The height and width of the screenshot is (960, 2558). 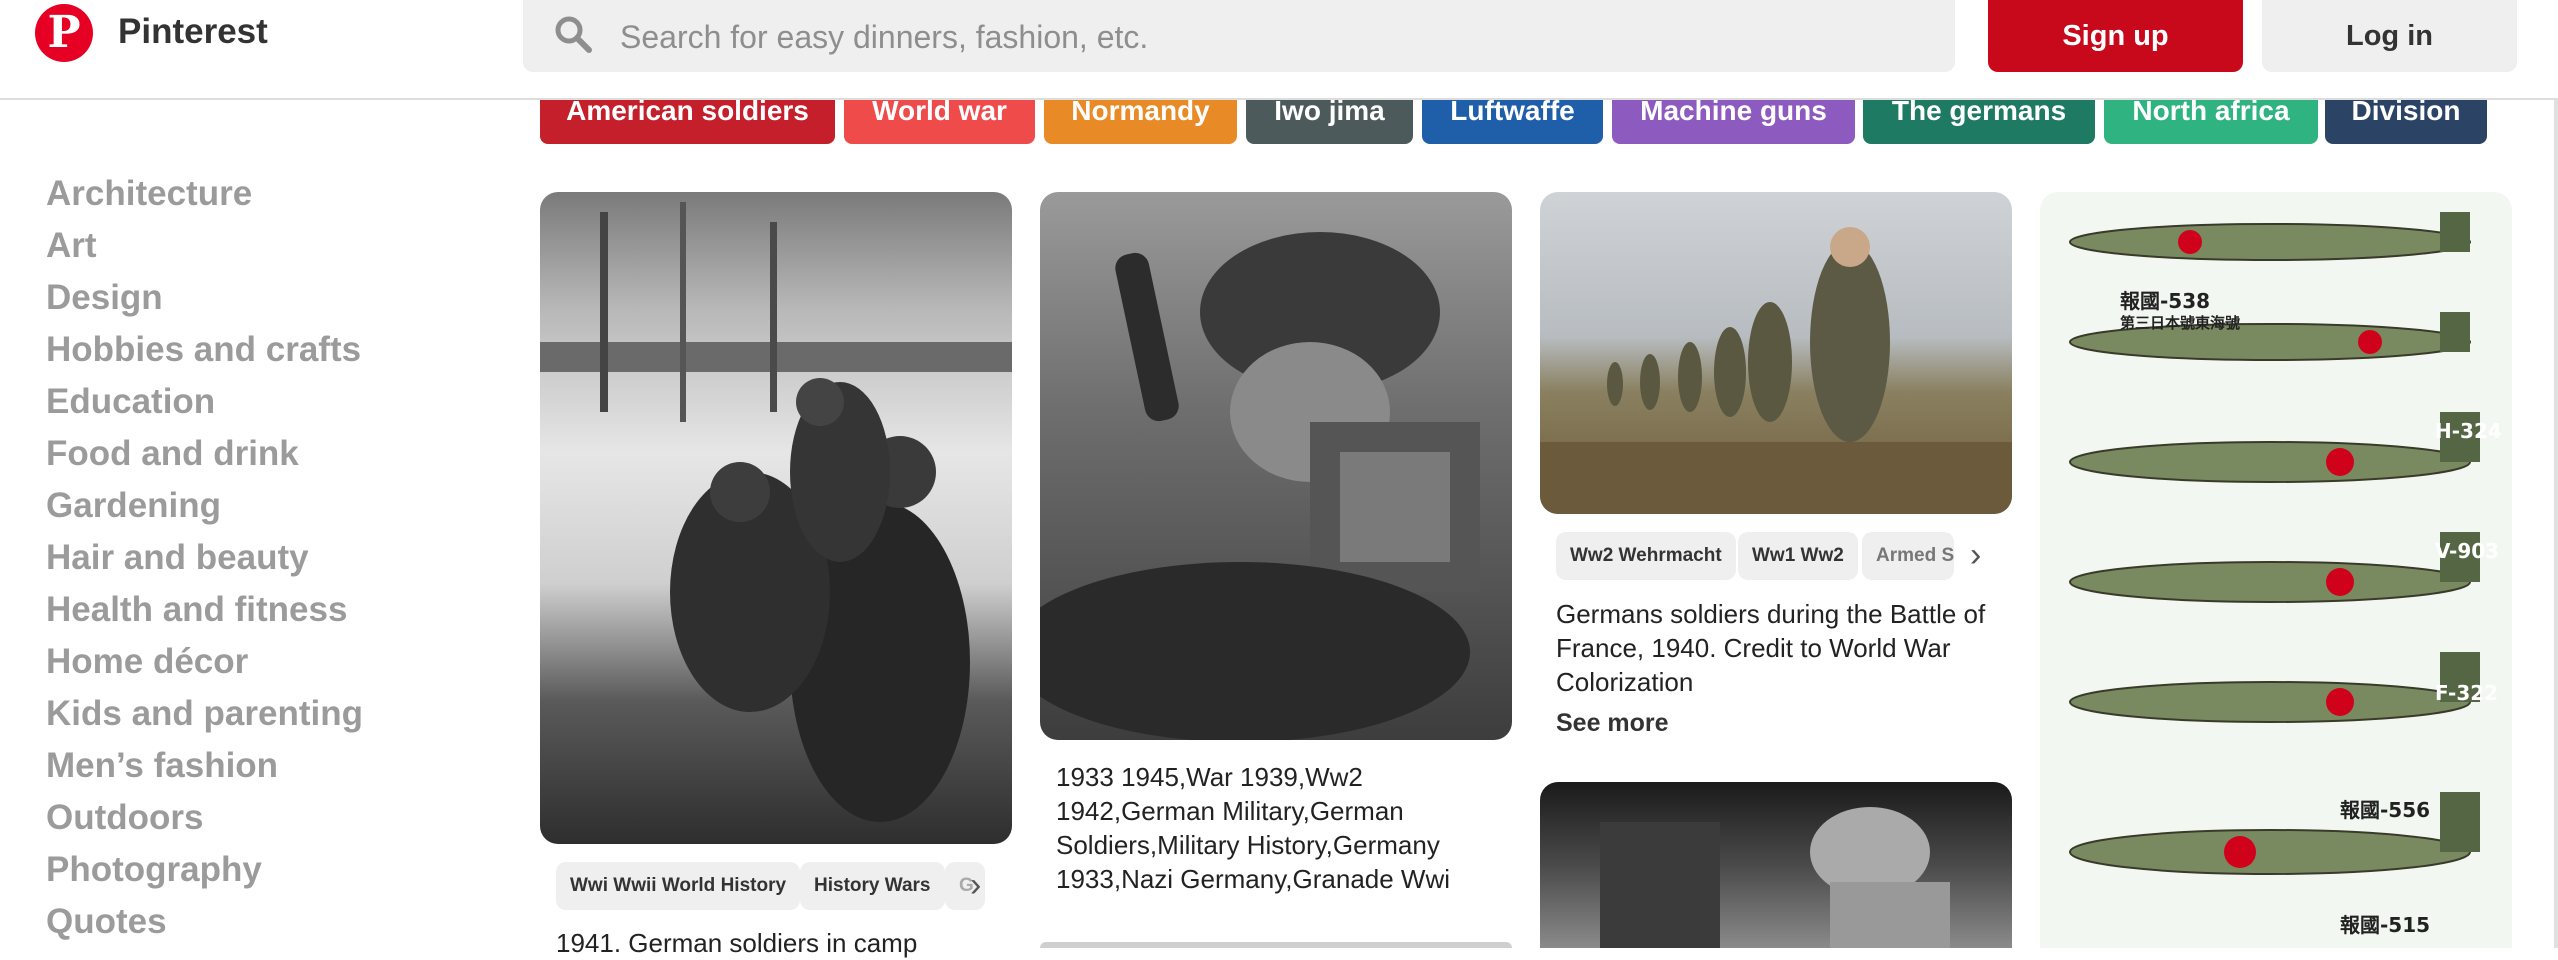 What do you see at coordinates (130, 402) in the screenshot?
I see `category-education: Education` at bounding box center [130, 402].